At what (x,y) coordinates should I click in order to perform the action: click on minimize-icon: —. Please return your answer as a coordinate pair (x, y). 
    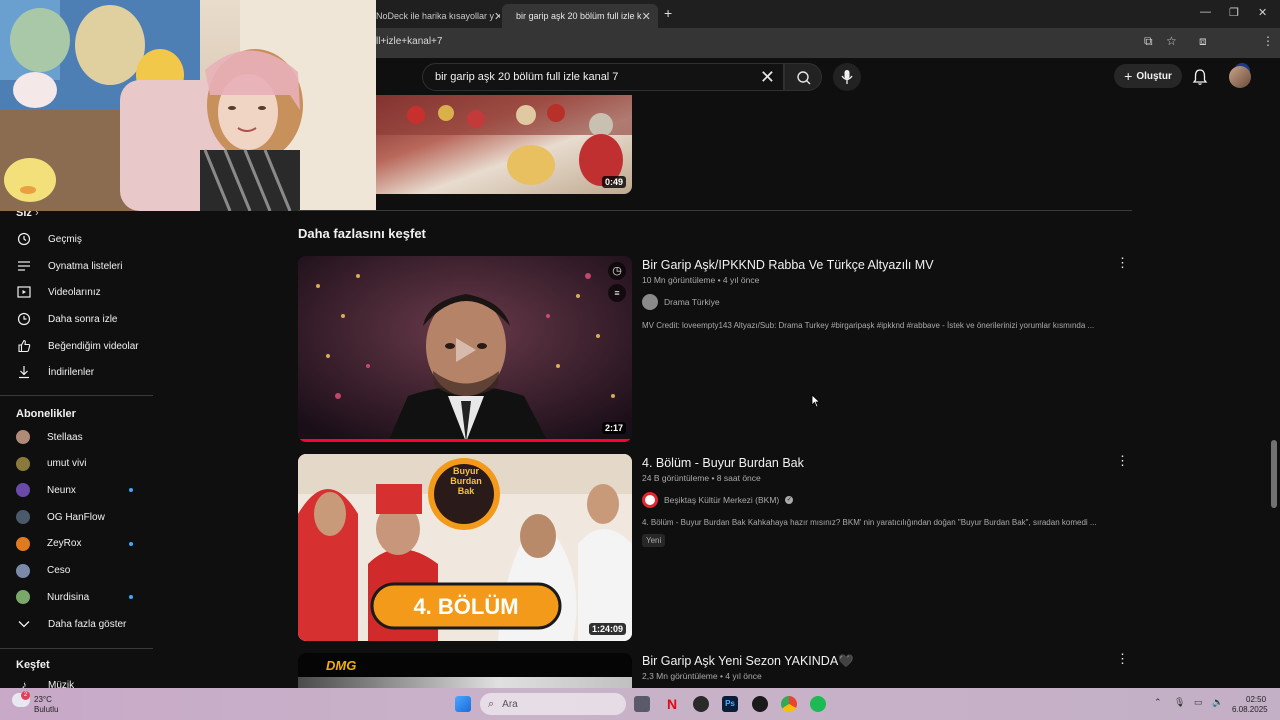
    Looking at the image, I should click on (1205, 12).